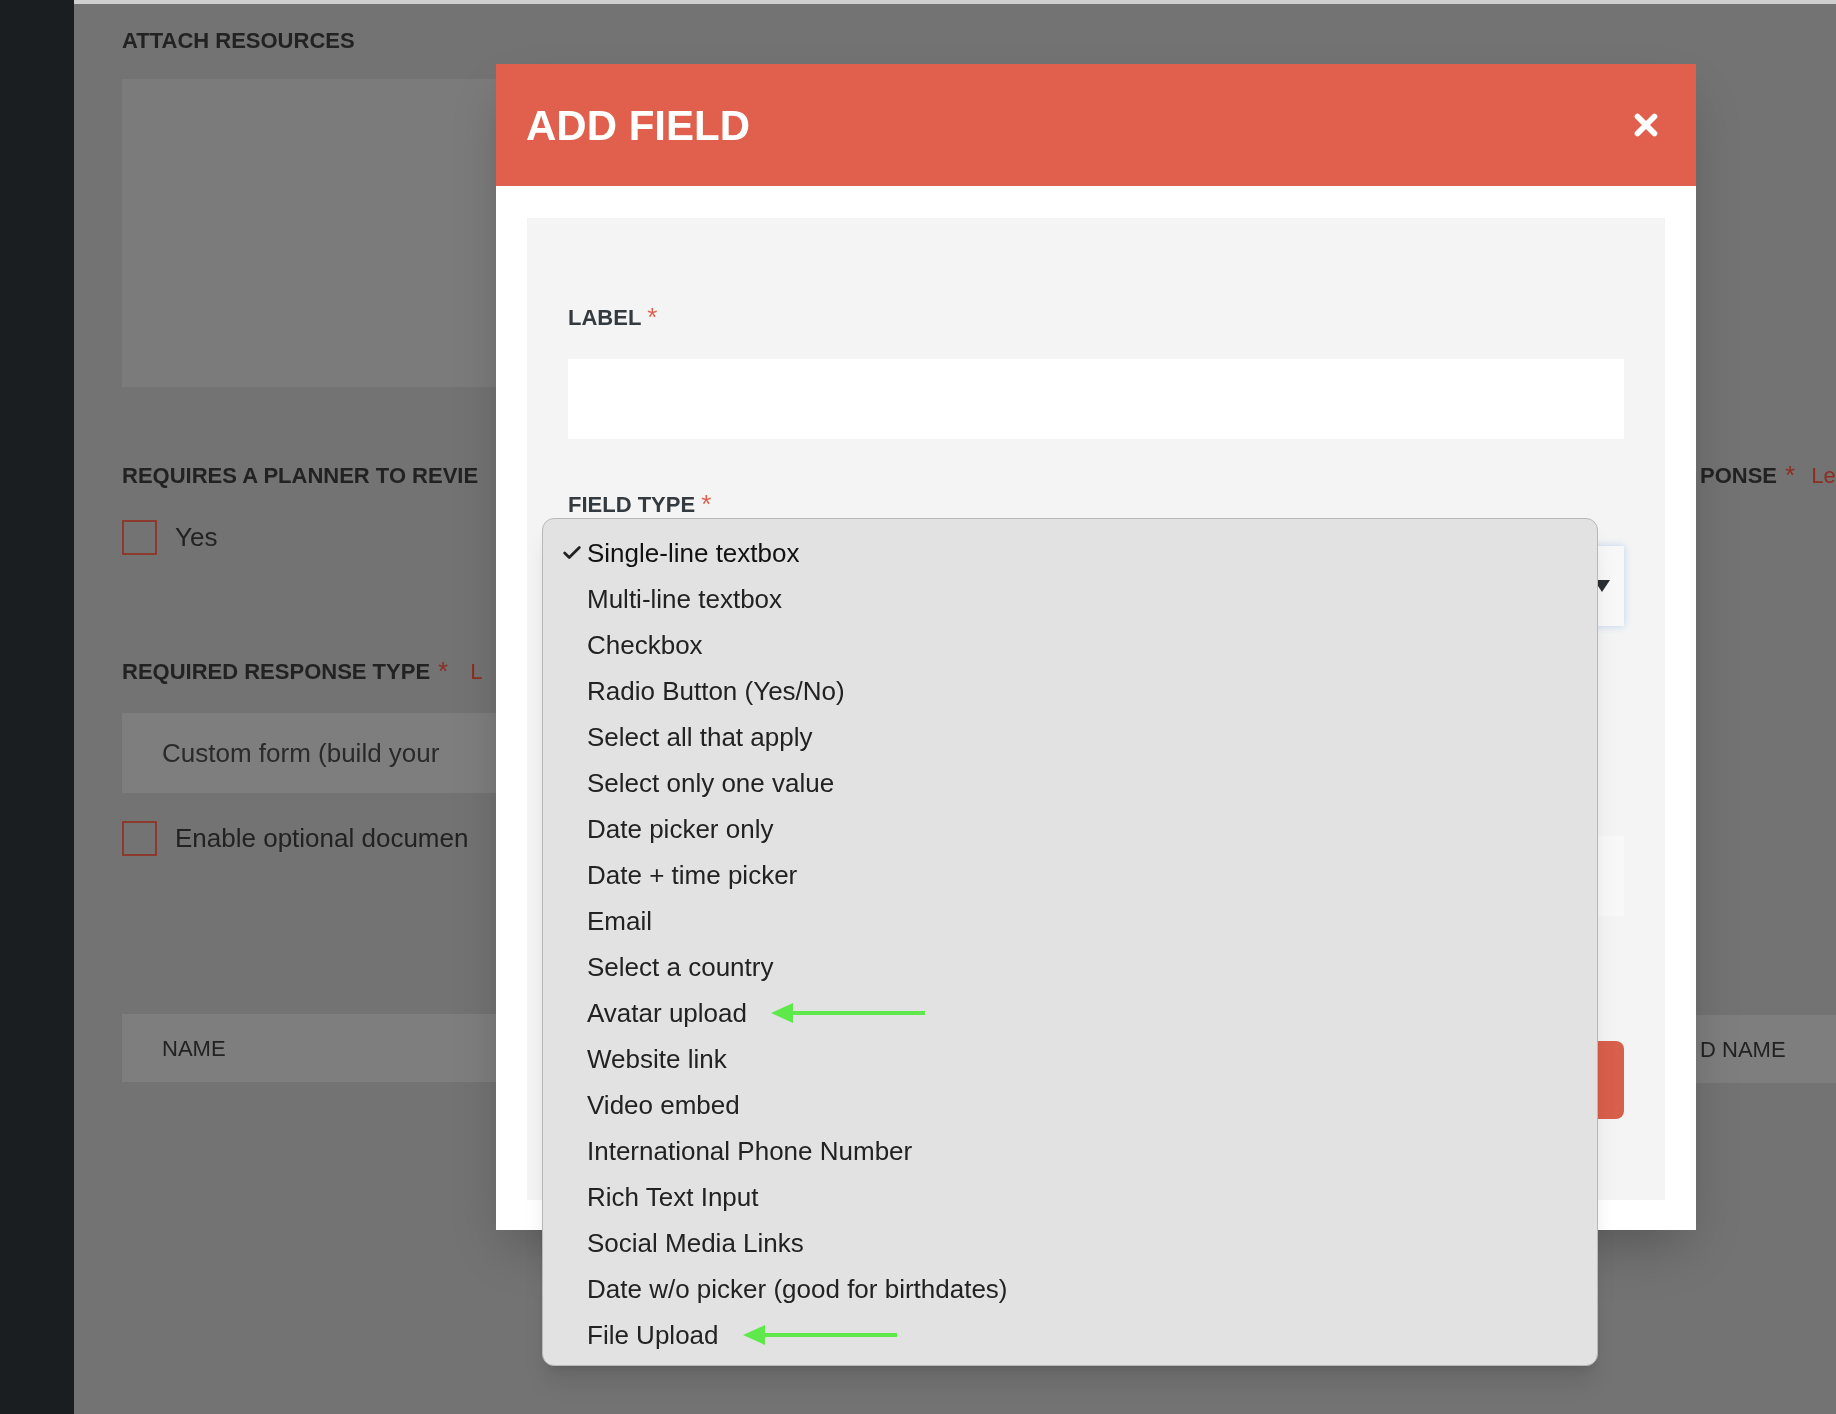 This screenshot has height=1414, width=1836. Describe the element at coordinates (322, 838) in the screenshot. I see `checkbox-label: Enable optional documen` at that location.